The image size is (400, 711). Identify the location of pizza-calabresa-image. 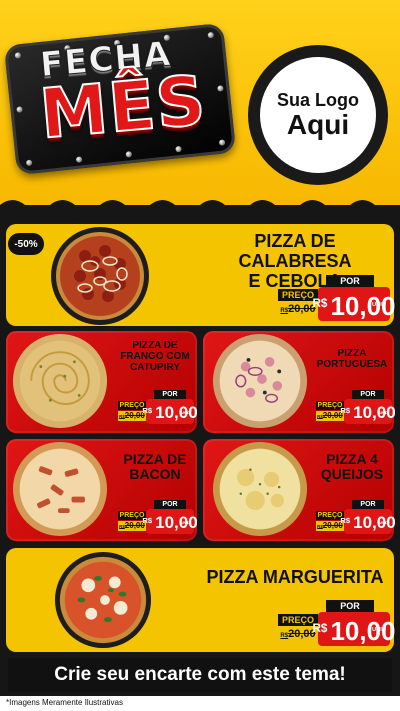
(100, 276).